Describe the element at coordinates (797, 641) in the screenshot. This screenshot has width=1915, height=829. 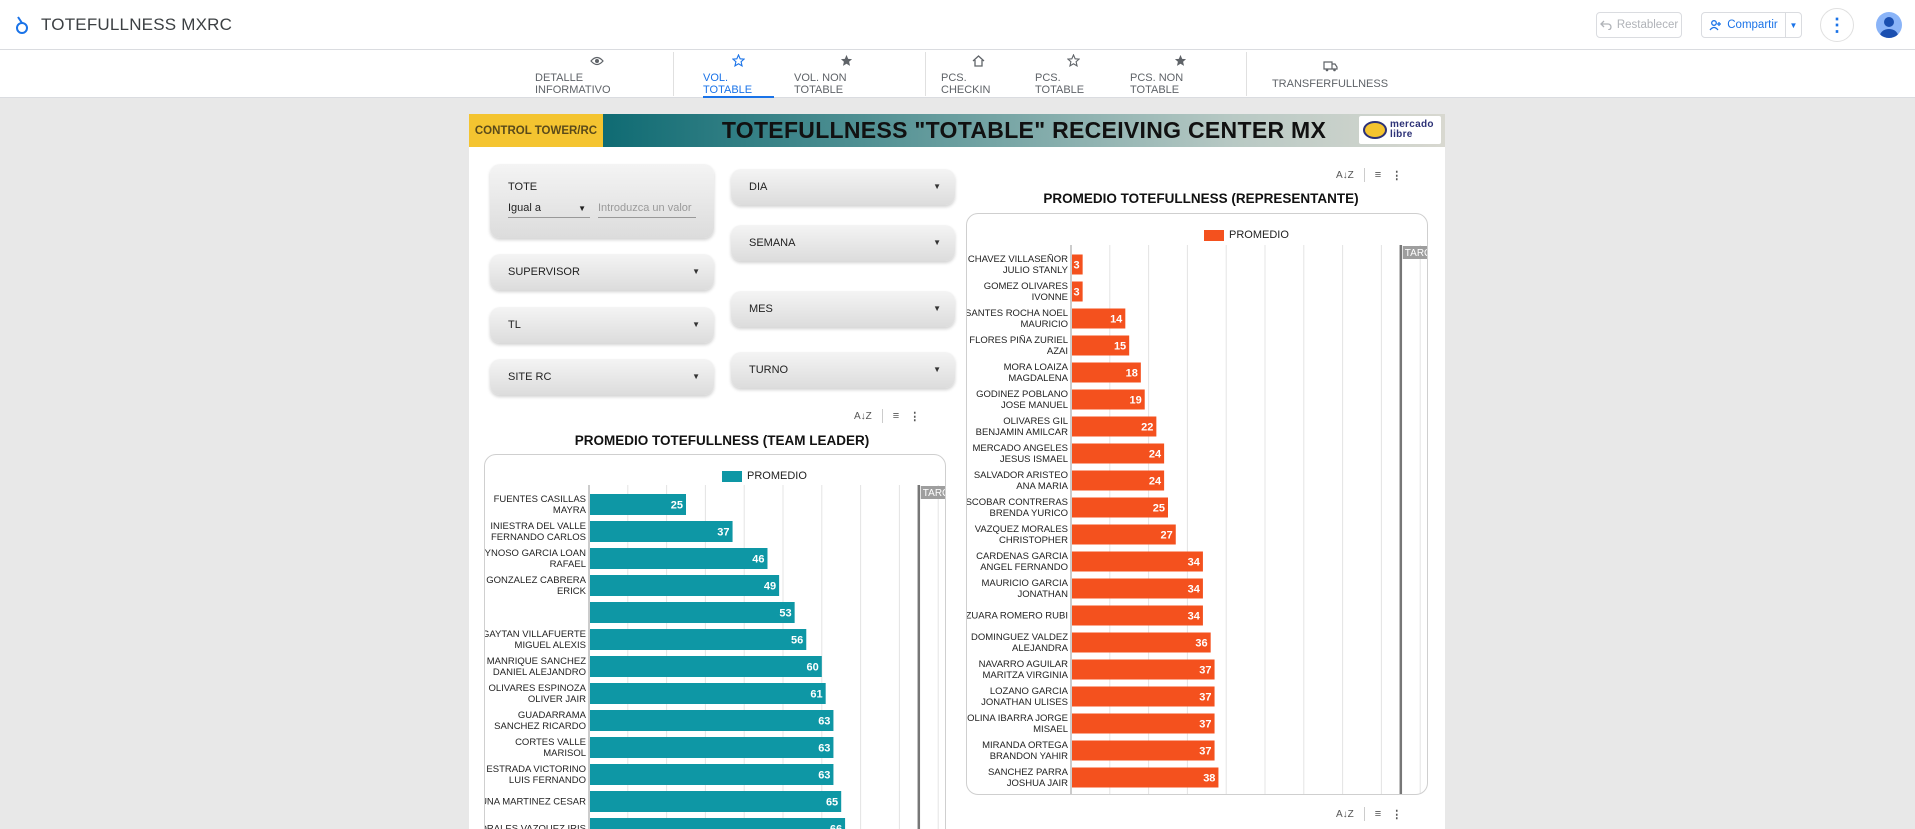
I see `bar-value-label: 56` at that location.